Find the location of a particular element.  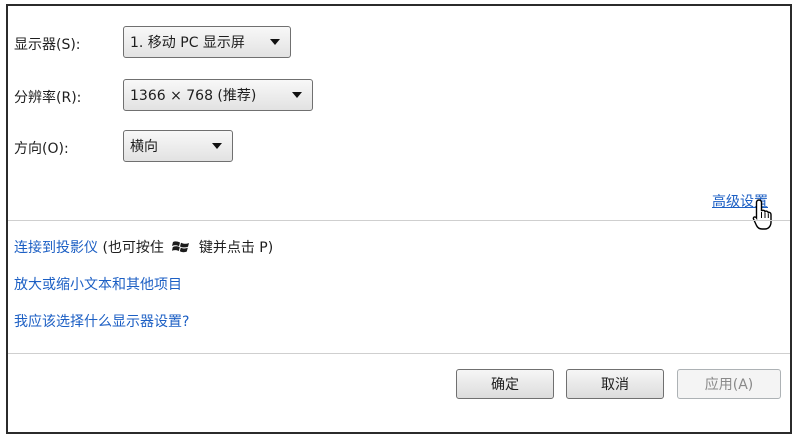

footer-divider is located at coordinates (399, 353).